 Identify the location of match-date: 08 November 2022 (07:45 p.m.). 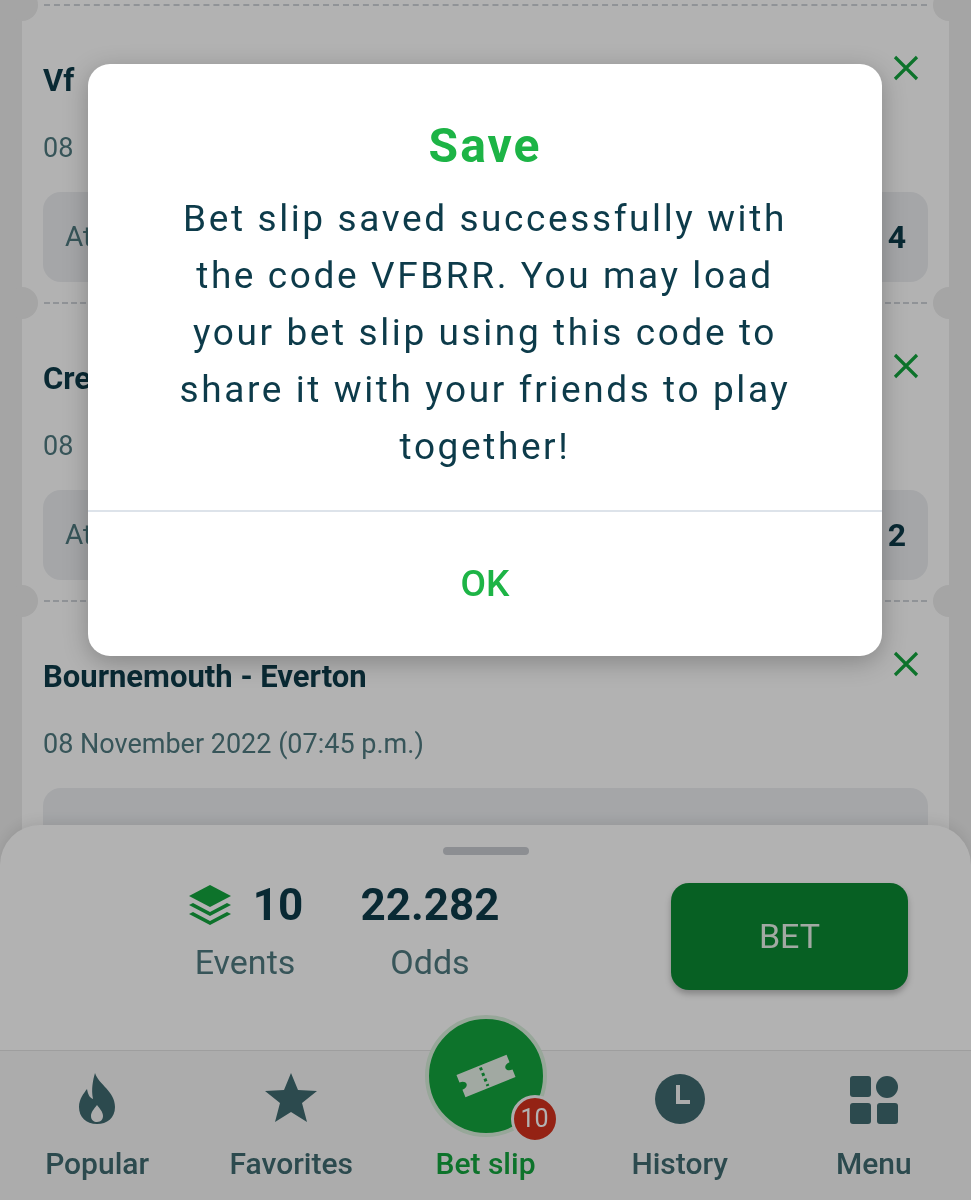
(233, 744).